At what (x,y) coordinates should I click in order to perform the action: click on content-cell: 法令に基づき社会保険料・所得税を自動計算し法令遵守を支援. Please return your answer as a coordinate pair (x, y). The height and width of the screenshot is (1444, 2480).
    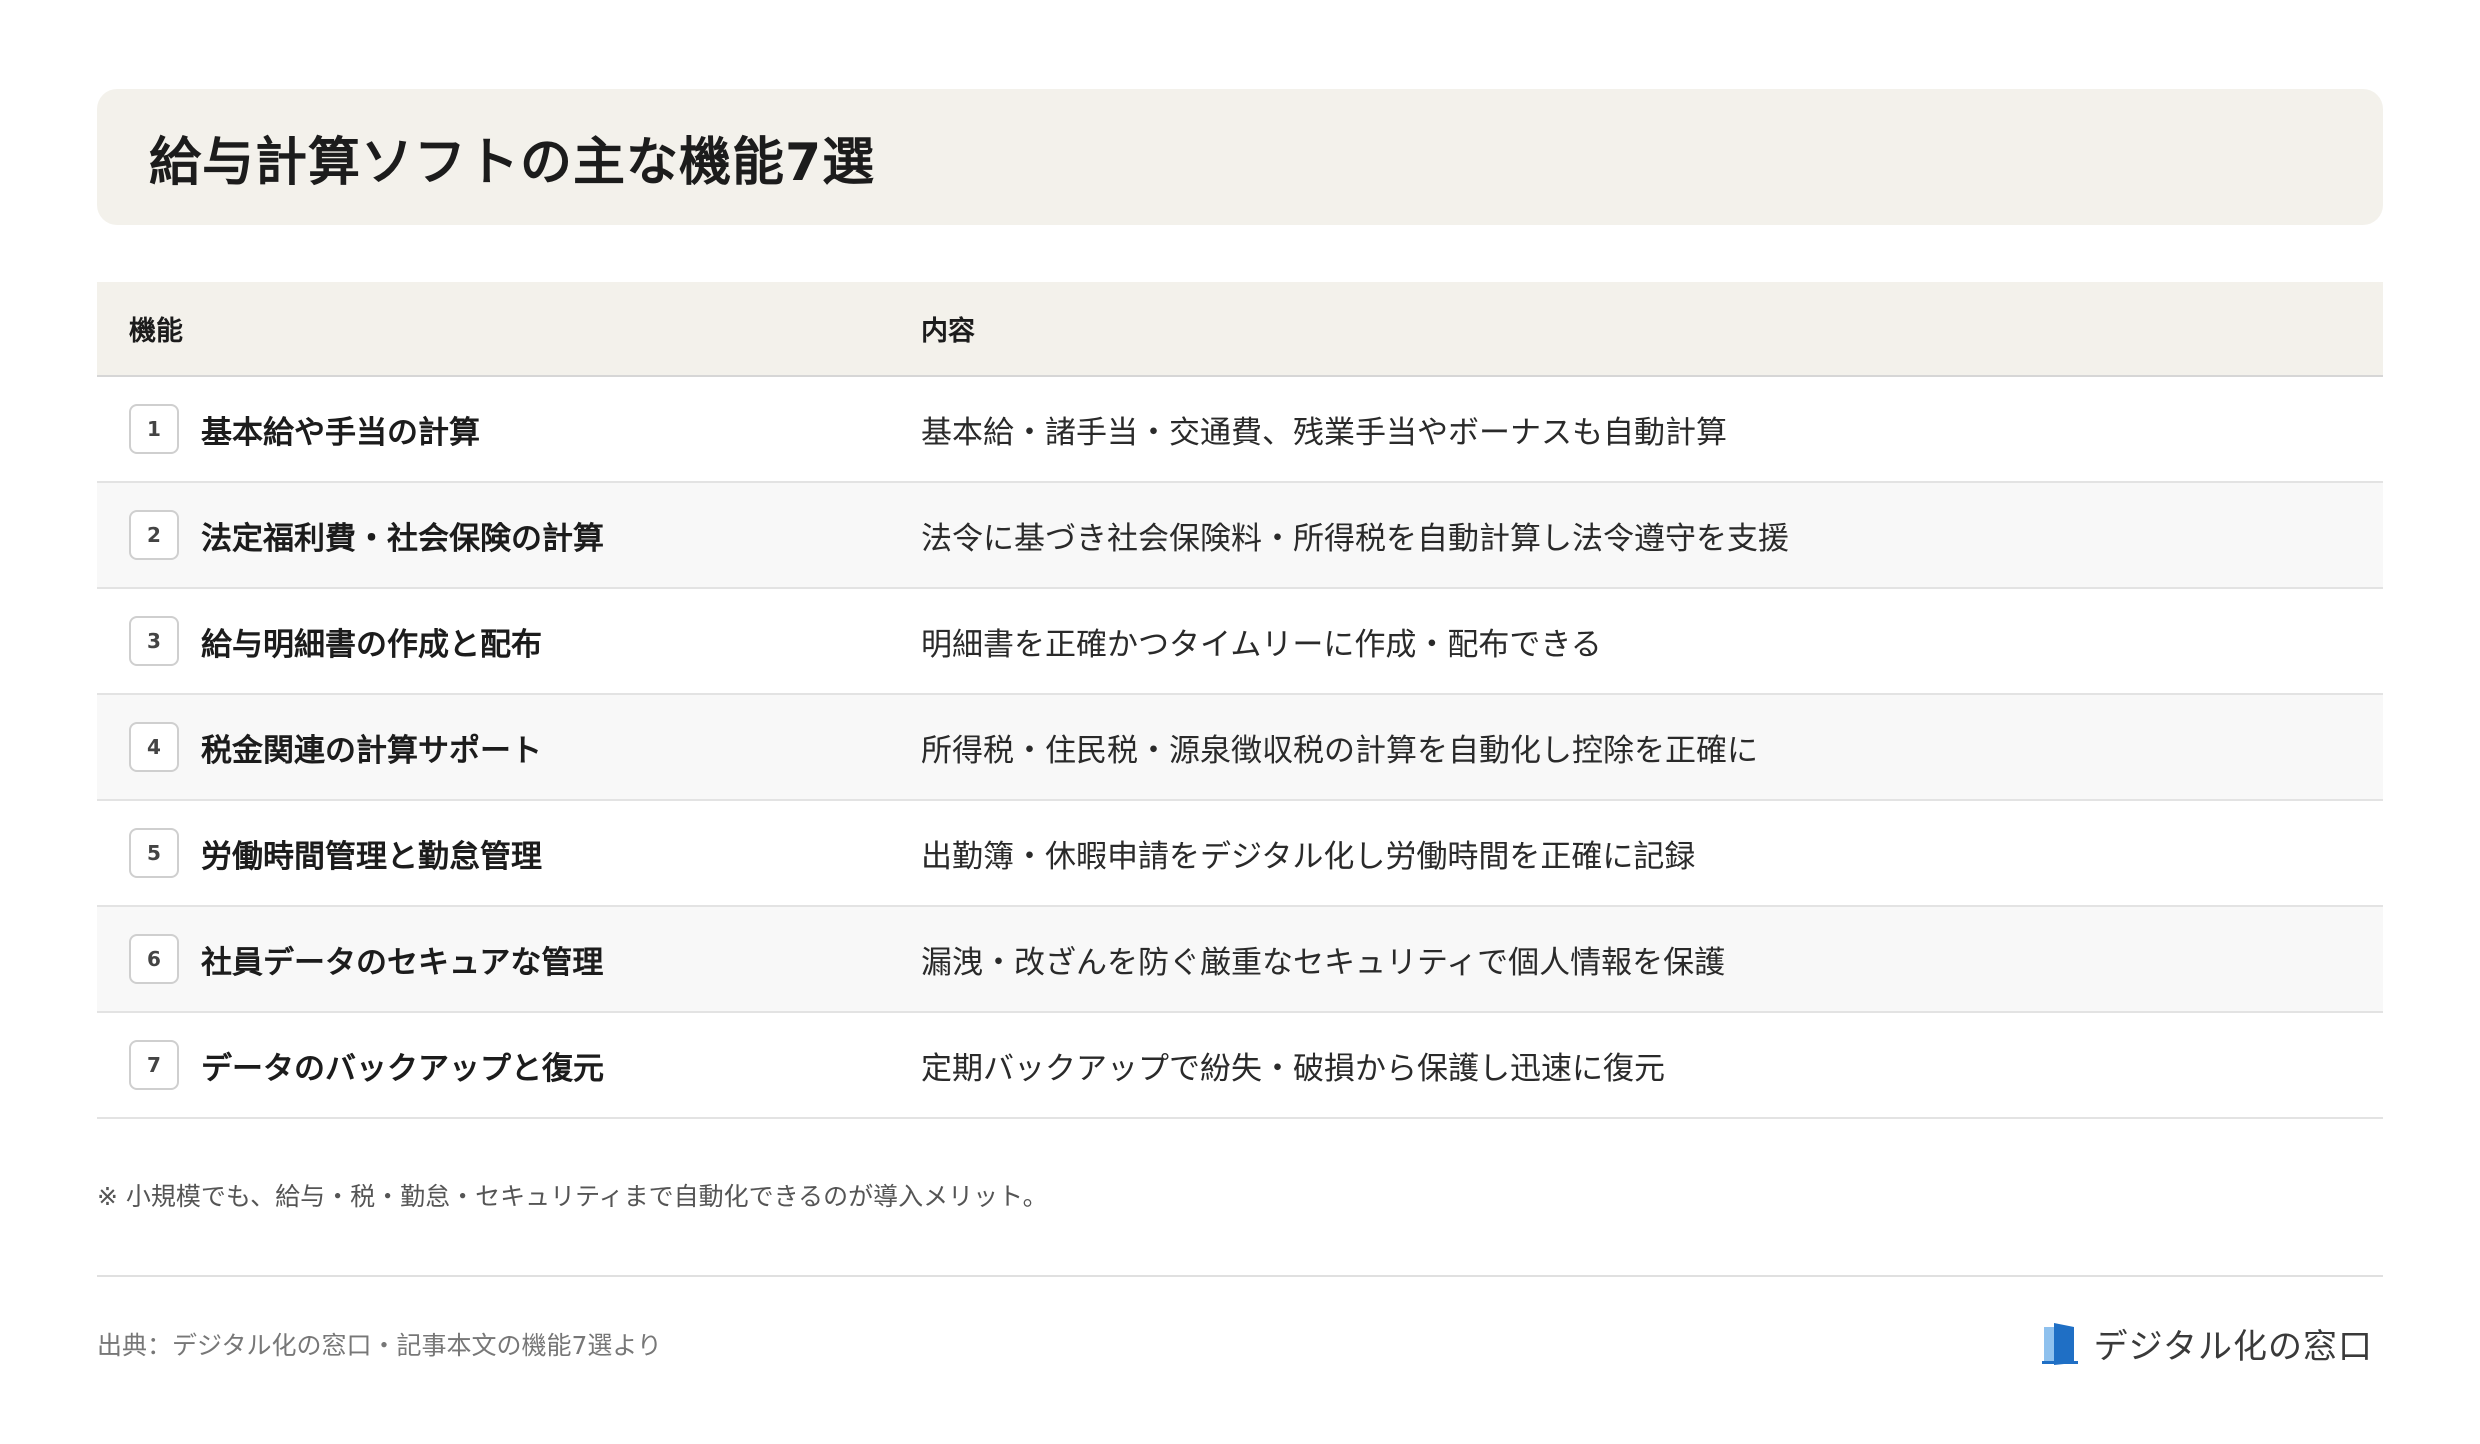
    Looking at the image, I should click on (1355, 538).